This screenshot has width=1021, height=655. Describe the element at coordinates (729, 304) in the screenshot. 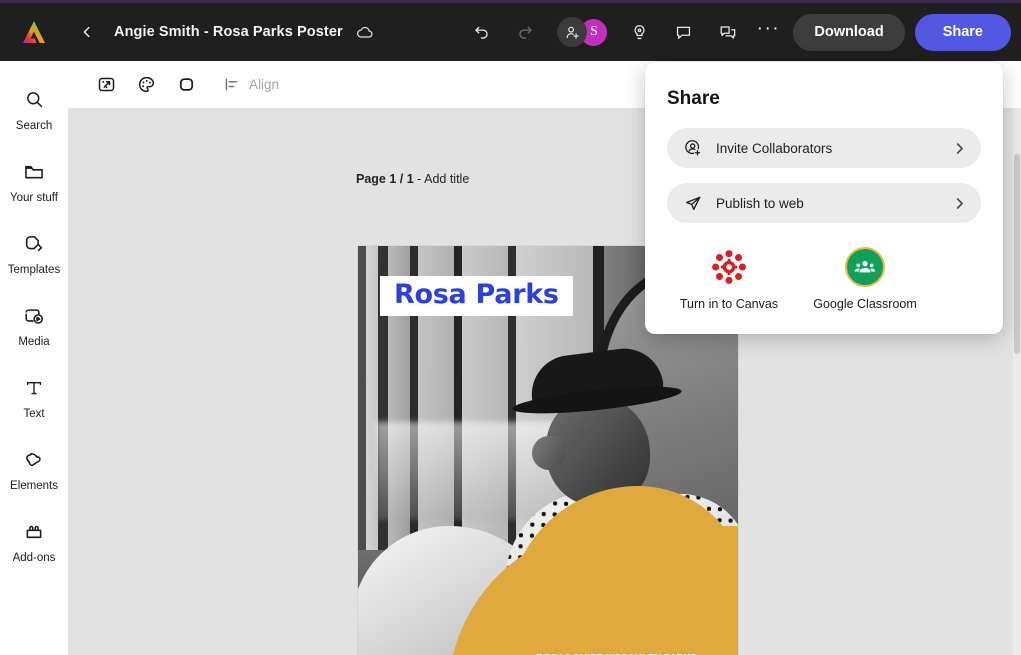

I see `turn-in-to-canvas-label: Turn in to Canvas` at that location.